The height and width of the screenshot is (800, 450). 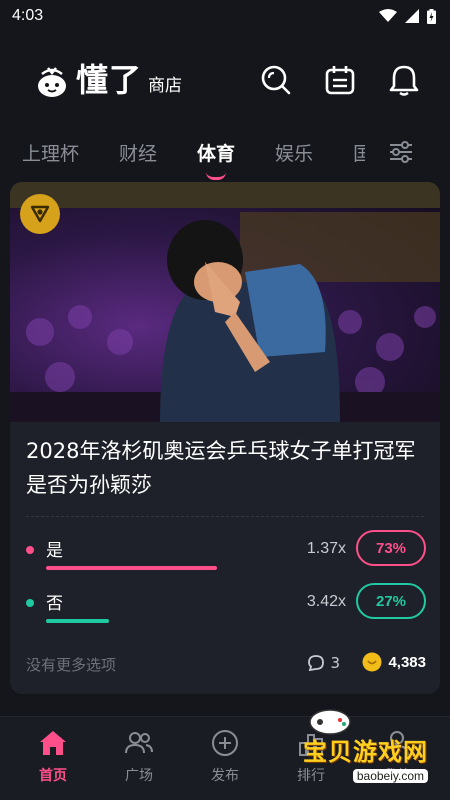 I want to click on watermark-title: 宝贝游戏网, so click(x=365, y=752).